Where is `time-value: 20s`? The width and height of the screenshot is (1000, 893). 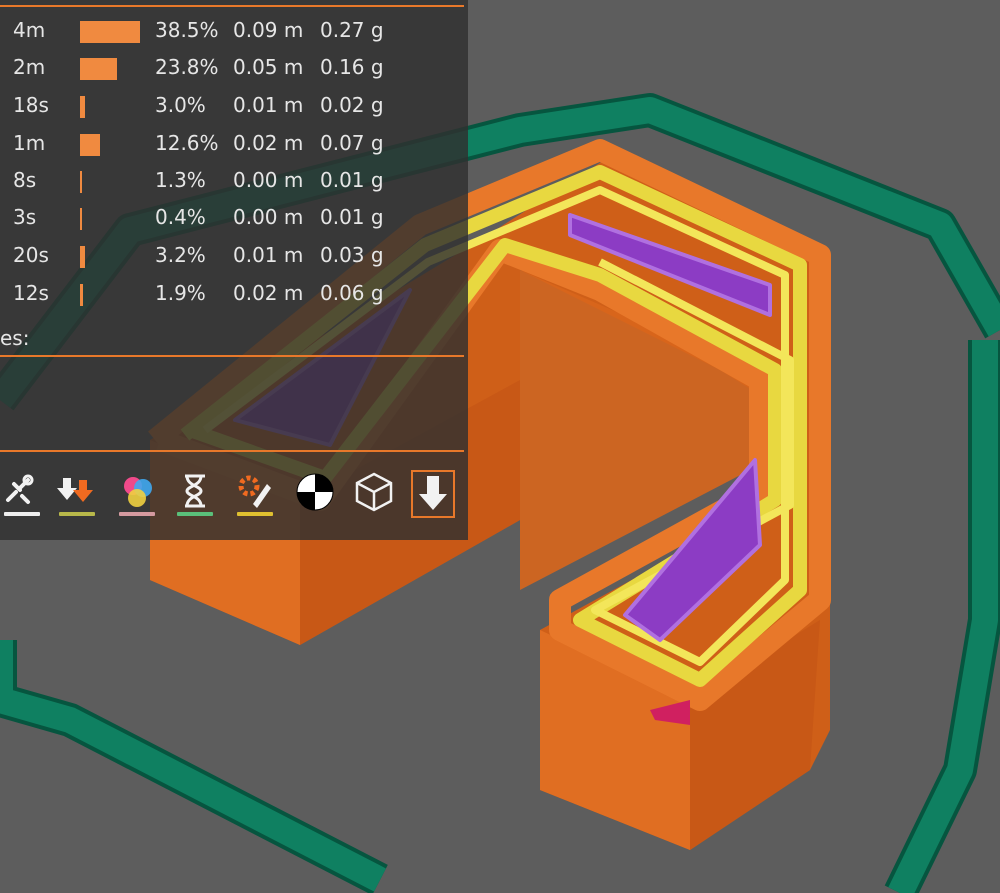
time-value: 20s is located at coordinates (31, 255).